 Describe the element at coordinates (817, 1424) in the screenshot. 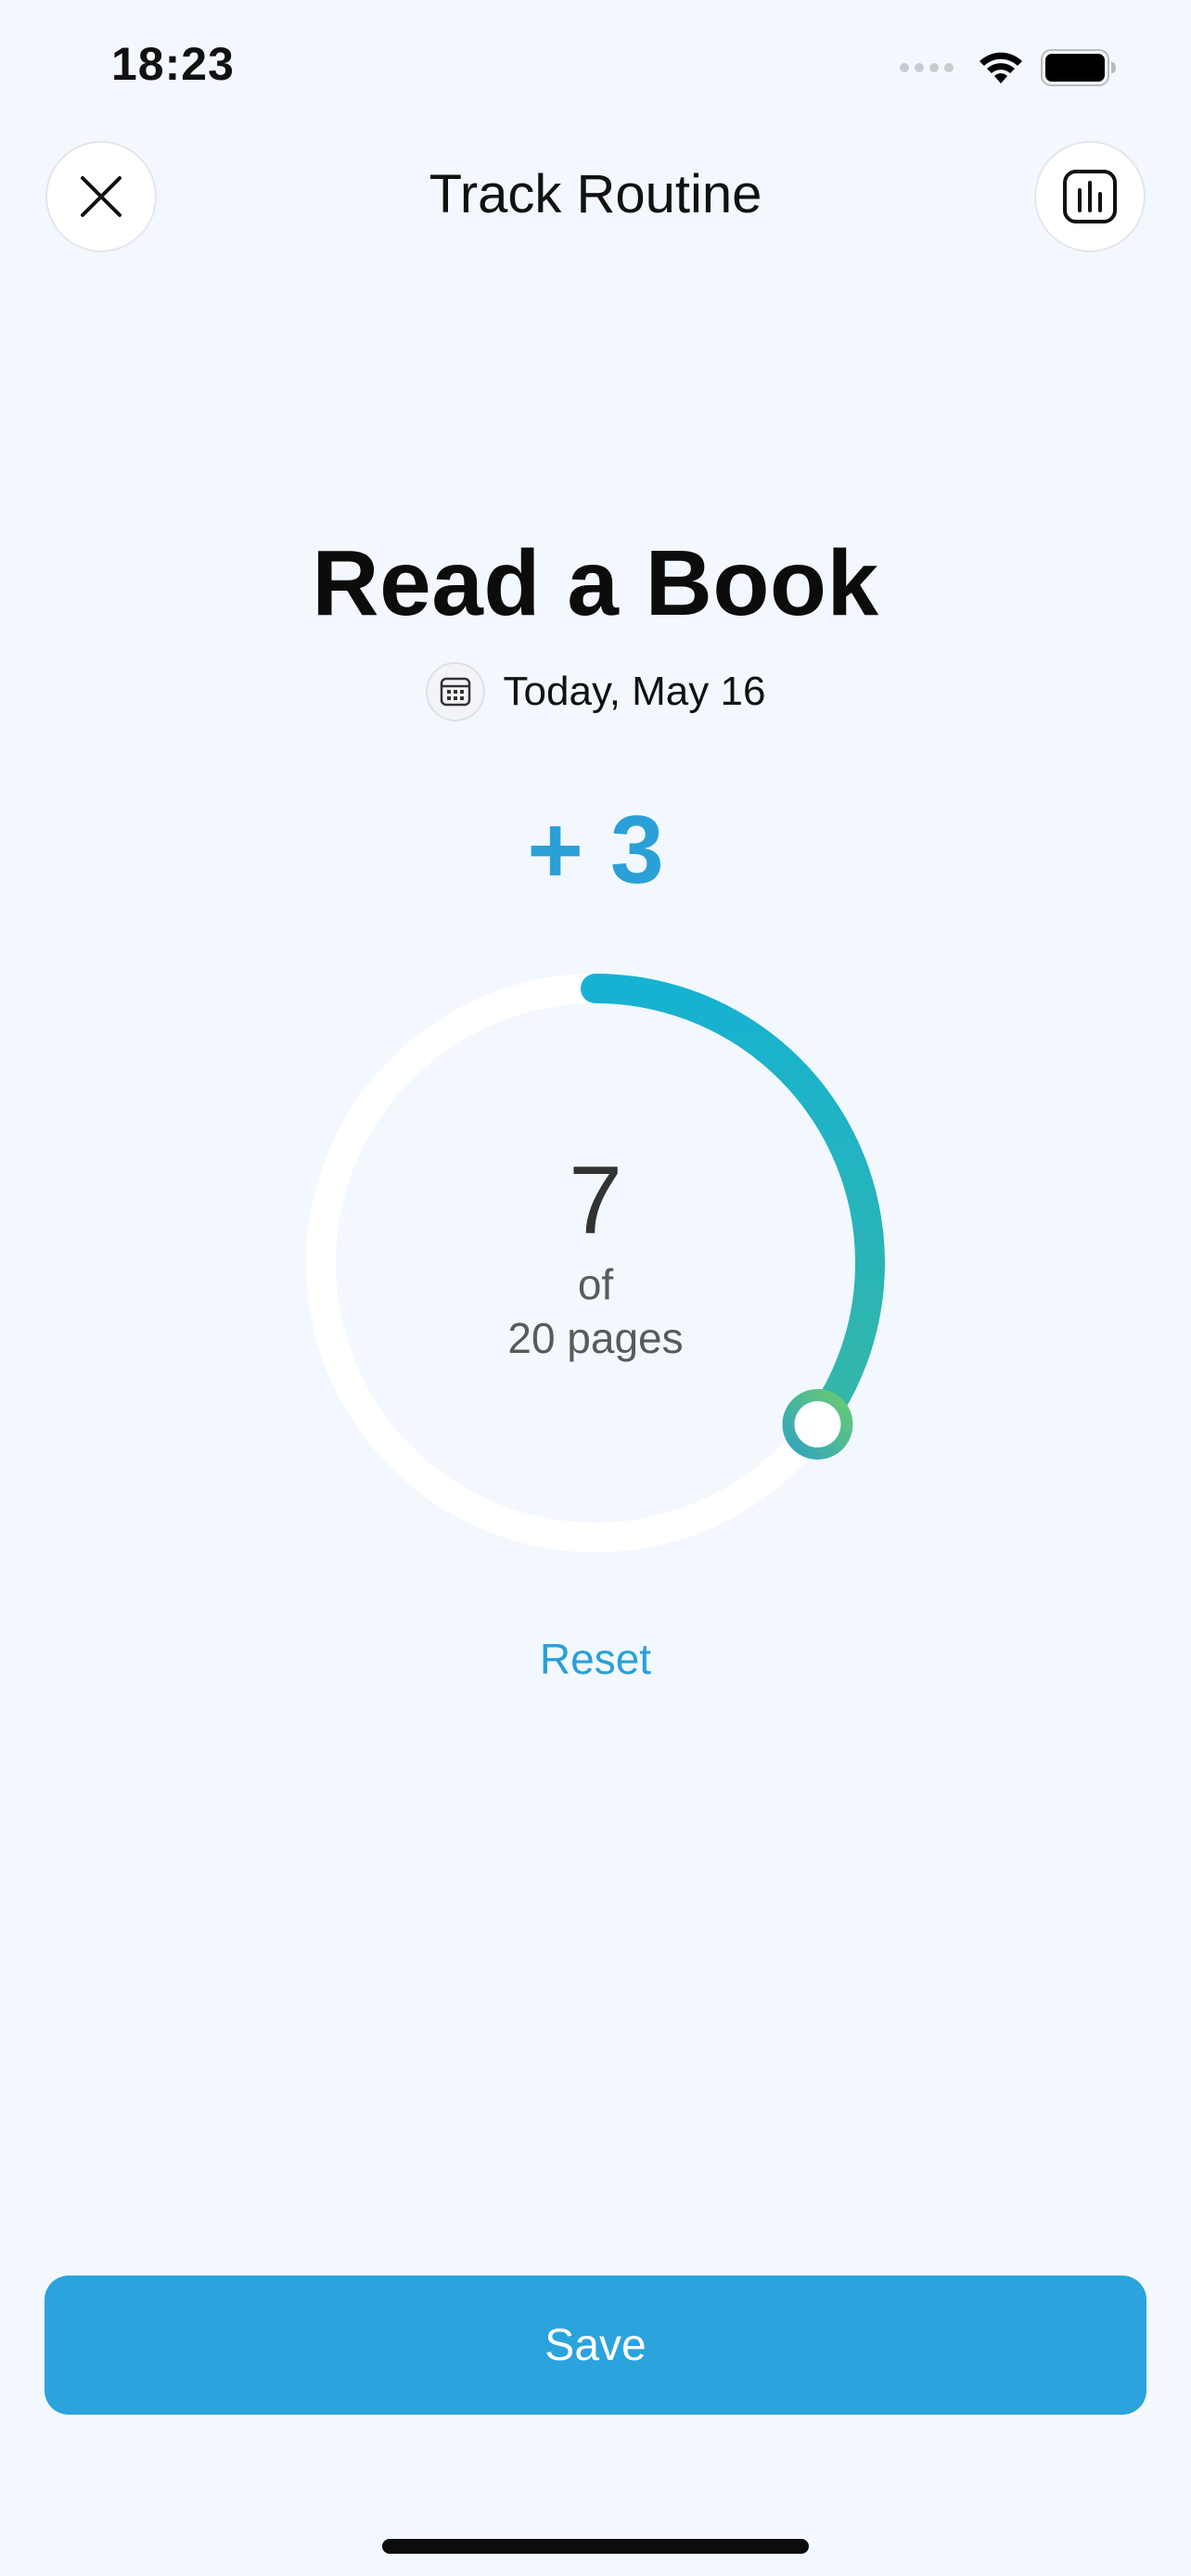

I see `progress-knob` at that location.